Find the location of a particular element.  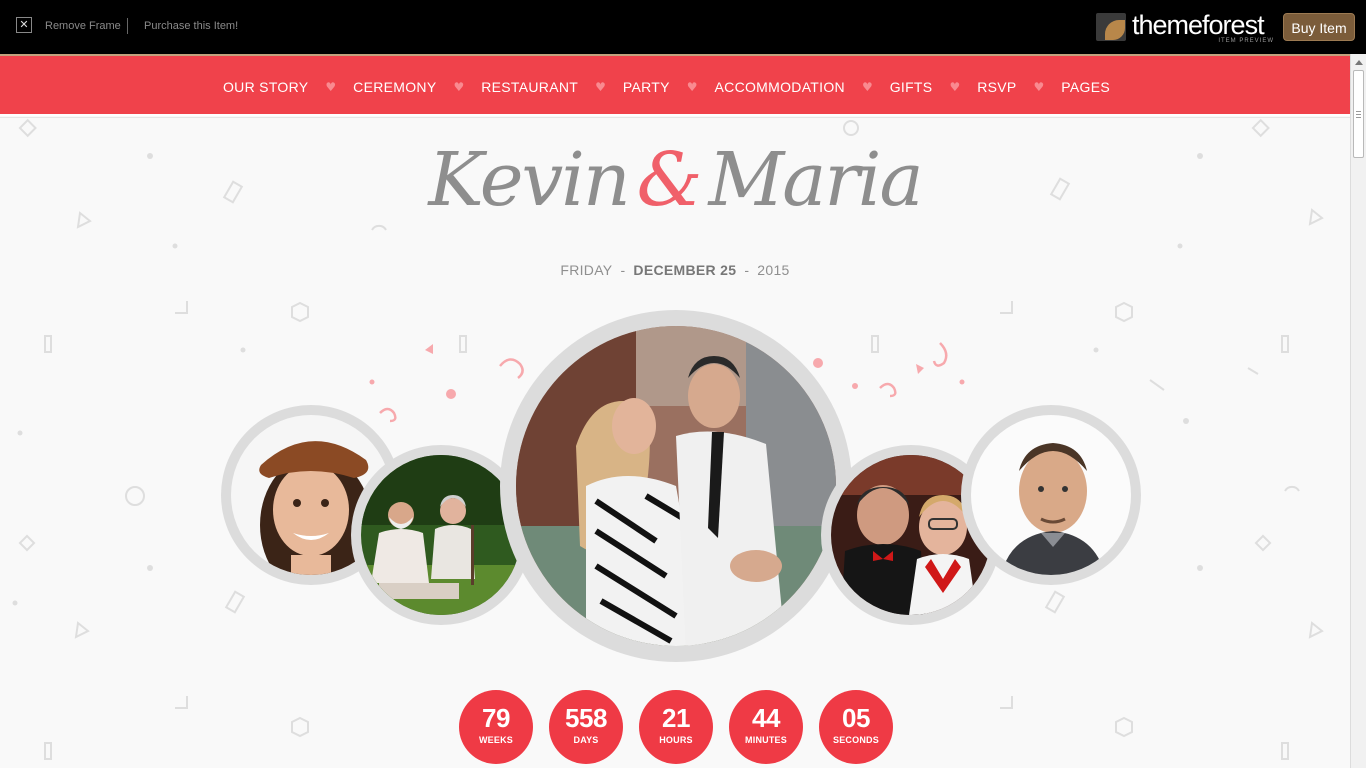

logo-subtitle: ITEM PREVIEW is located at coordinates (1246, 41).